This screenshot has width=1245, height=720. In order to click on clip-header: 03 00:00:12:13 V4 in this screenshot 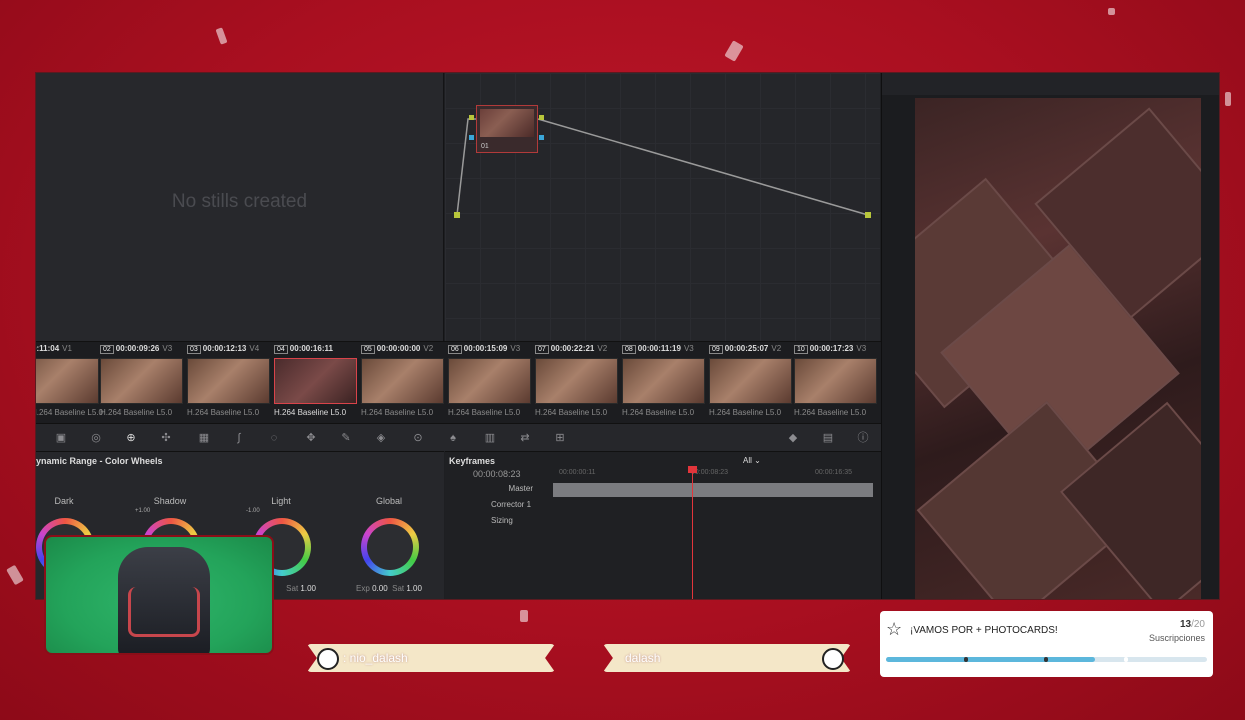, I will do `click(230, 350)`.